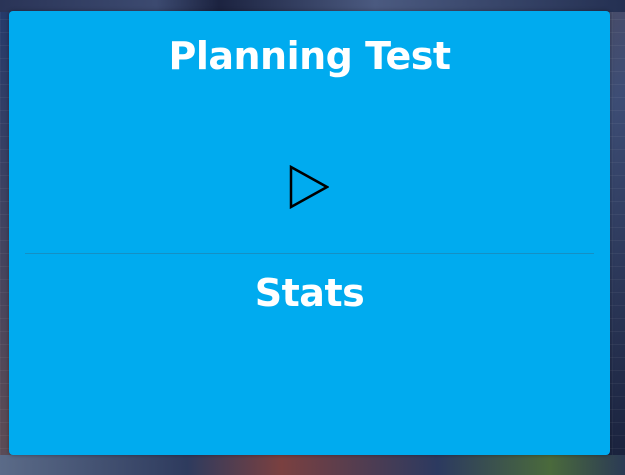 The width and height of the screenshot is (625, 475). Describe the element at coordinates (309, 253) in the screenshot. I see `section-divider` at that location.